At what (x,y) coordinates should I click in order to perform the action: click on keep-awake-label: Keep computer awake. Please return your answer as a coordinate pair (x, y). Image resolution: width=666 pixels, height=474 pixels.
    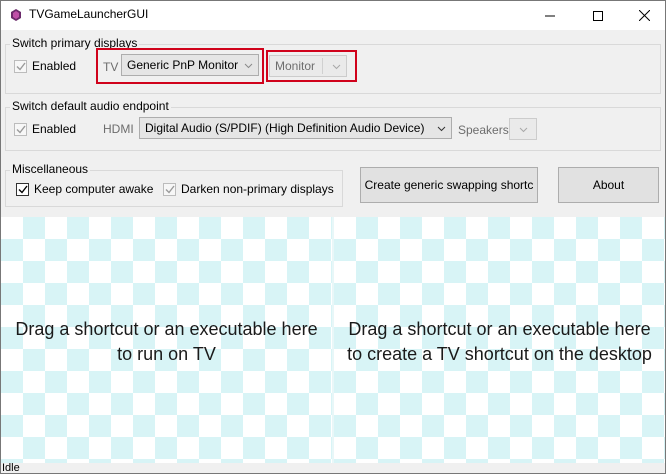
    Looking at the image, I should click on (94, 189).